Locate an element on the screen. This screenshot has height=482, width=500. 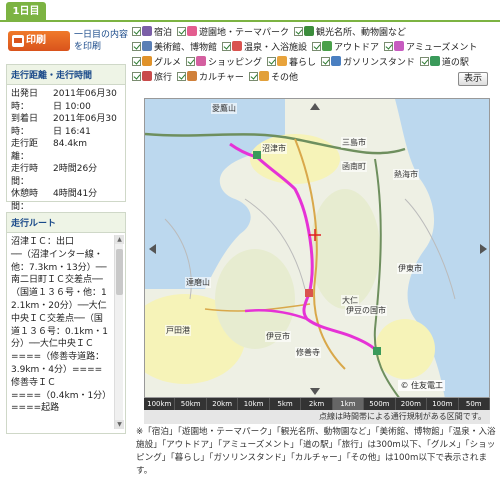
map-copyright: © 住友電工 is located at coordinates (421, 385).